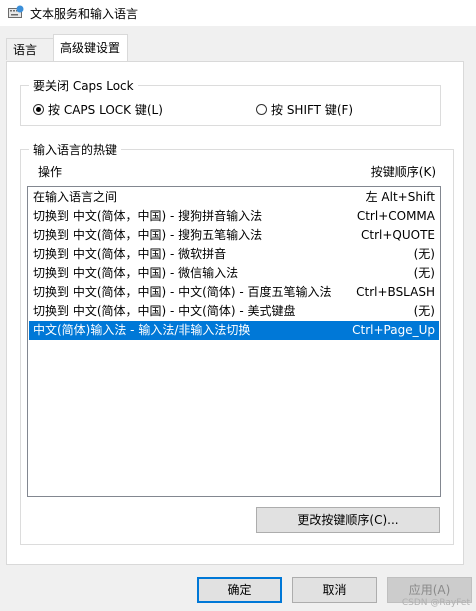  What do you see at coordinates (164, 311) in the screenshot?
I see `list-item-operation: 切换到 中文(简体，中国) - 中文(简体) - 美式键盘` at bounding box center [164, 311].